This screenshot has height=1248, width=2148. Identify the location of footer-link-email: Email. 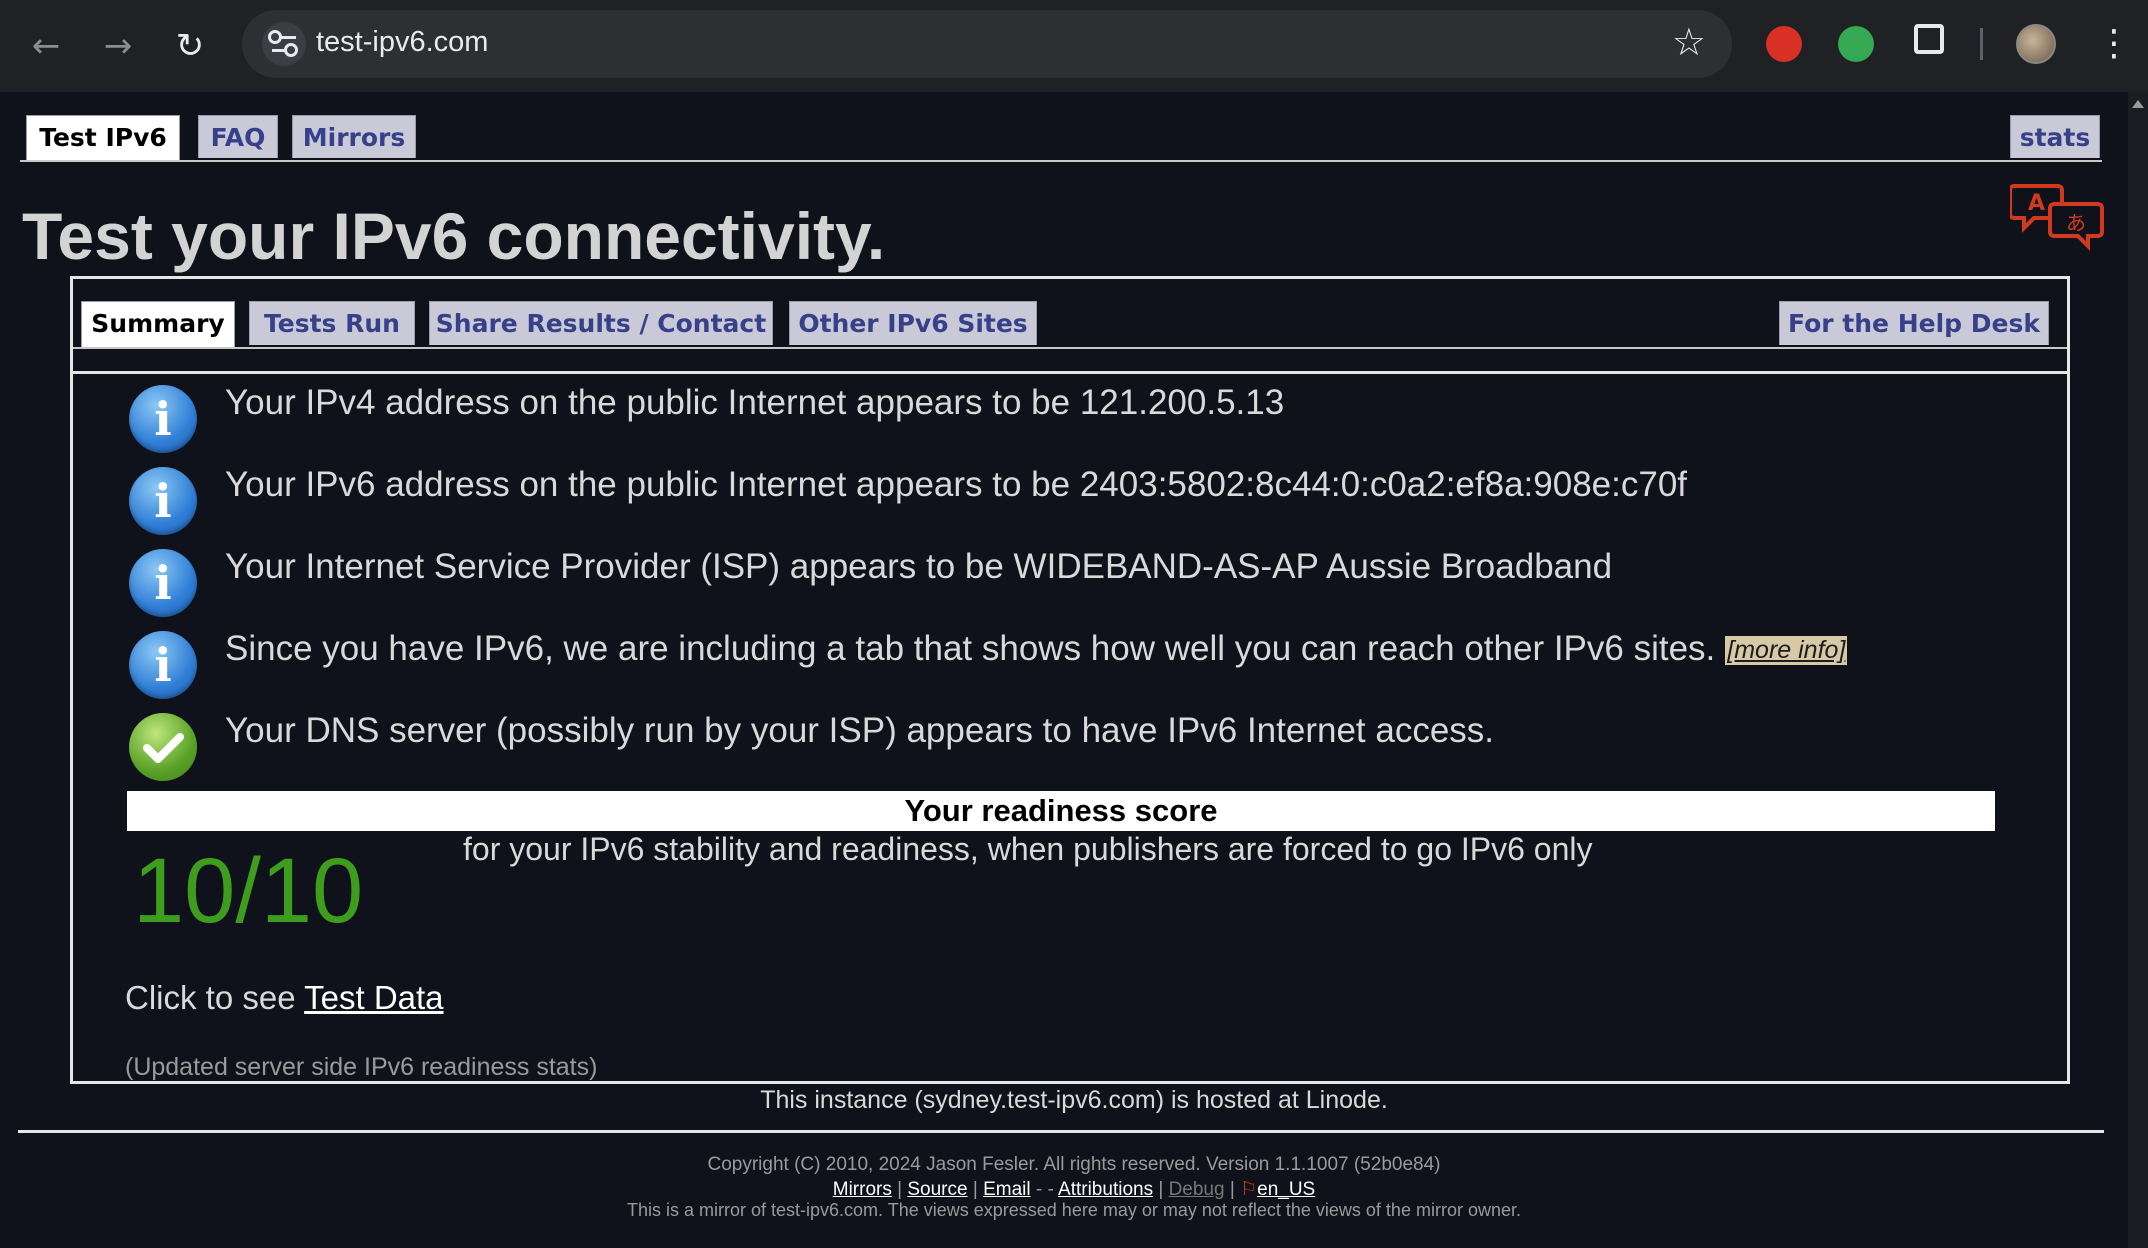
(1007, 1189).